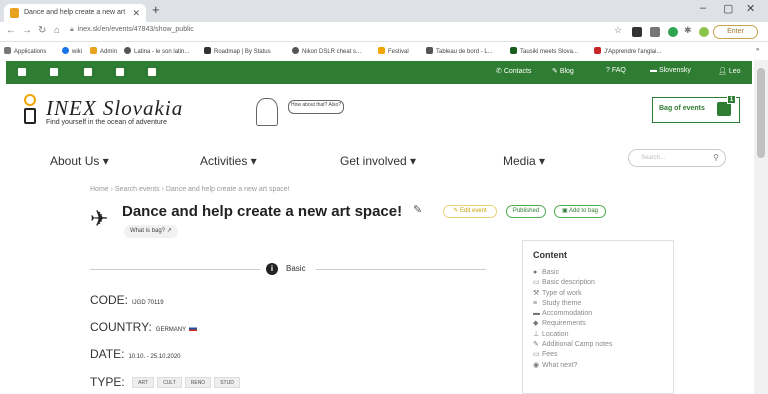 The width and height of the screenshot is (768, 394). I want to click on bed-icon: ▬, so click(536, 314).